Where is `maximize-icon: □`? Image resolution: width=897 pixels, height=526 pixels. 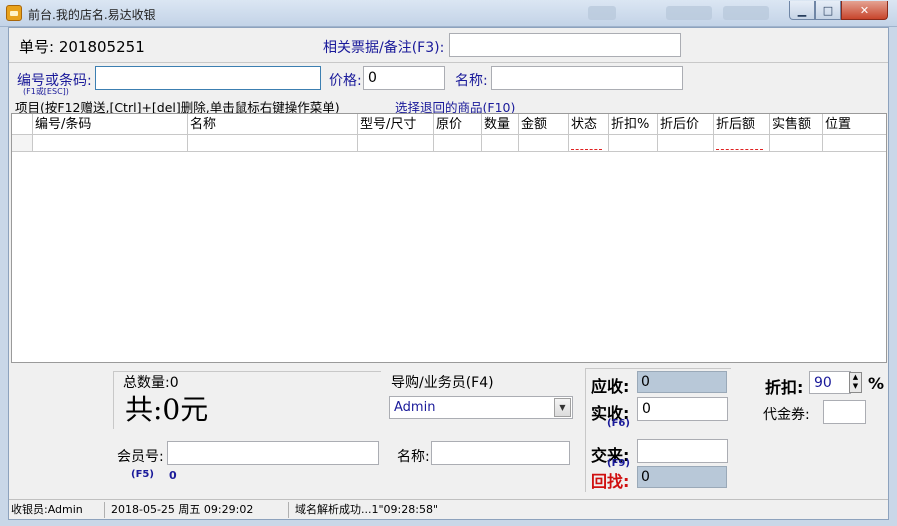
maximize-icon: □ is located at coordinates (828, 10).